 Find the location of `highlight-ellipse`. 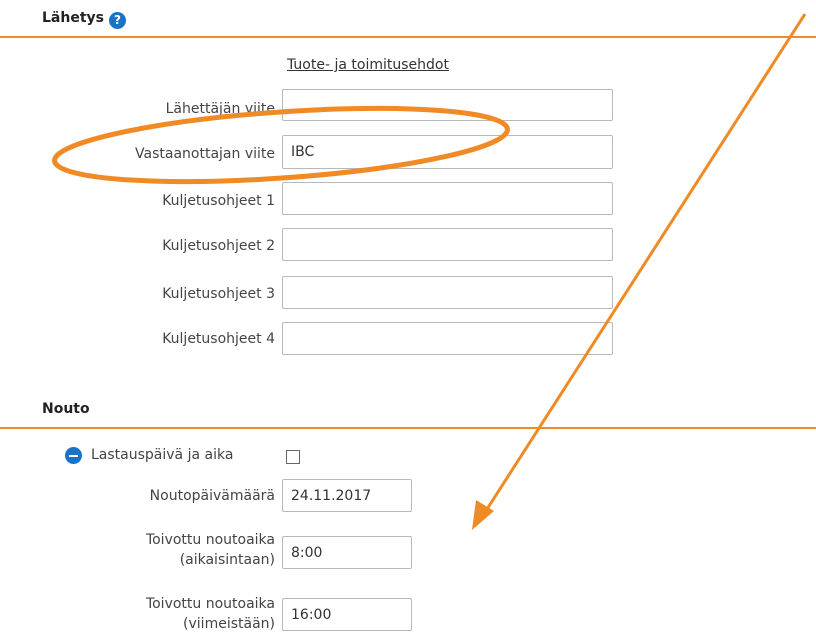

highlight-ellipse is located at coordinates (281, 145).